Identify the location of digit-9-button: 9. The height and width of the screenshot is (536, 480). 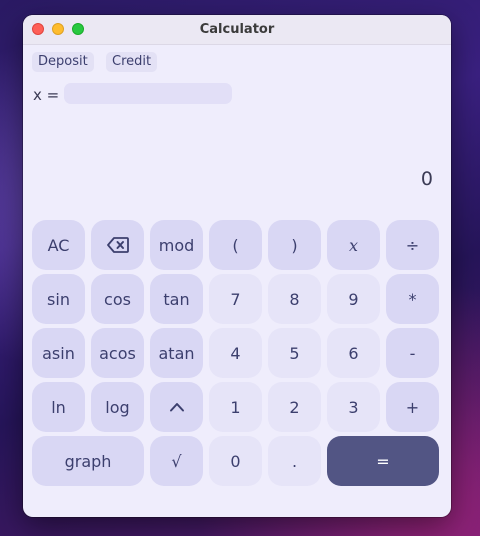
(353, 299).